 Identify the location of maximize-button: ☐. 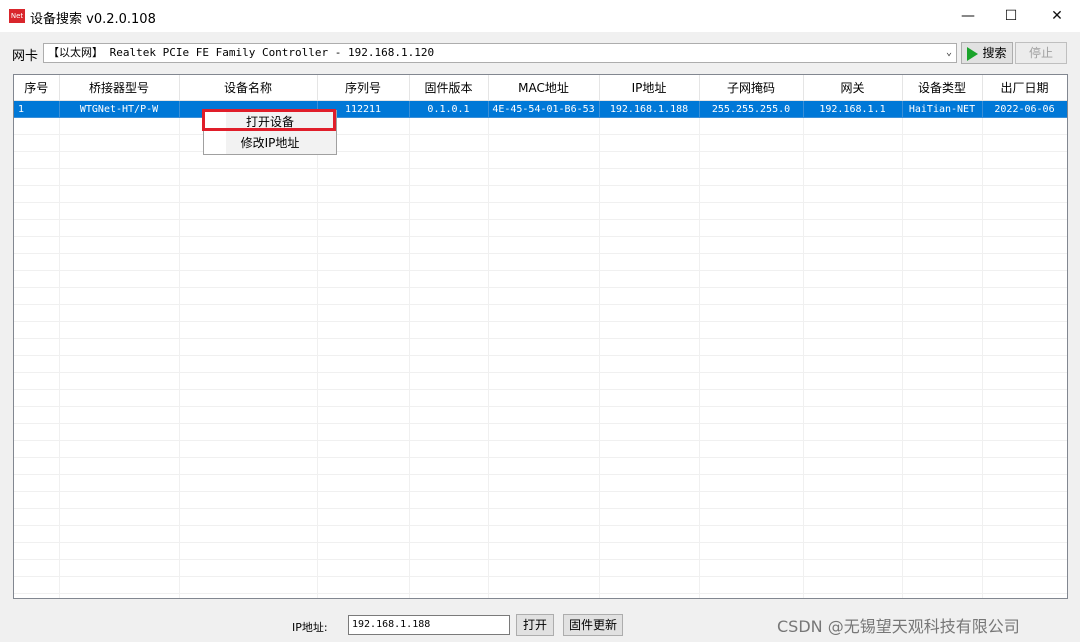
(1011, 16).